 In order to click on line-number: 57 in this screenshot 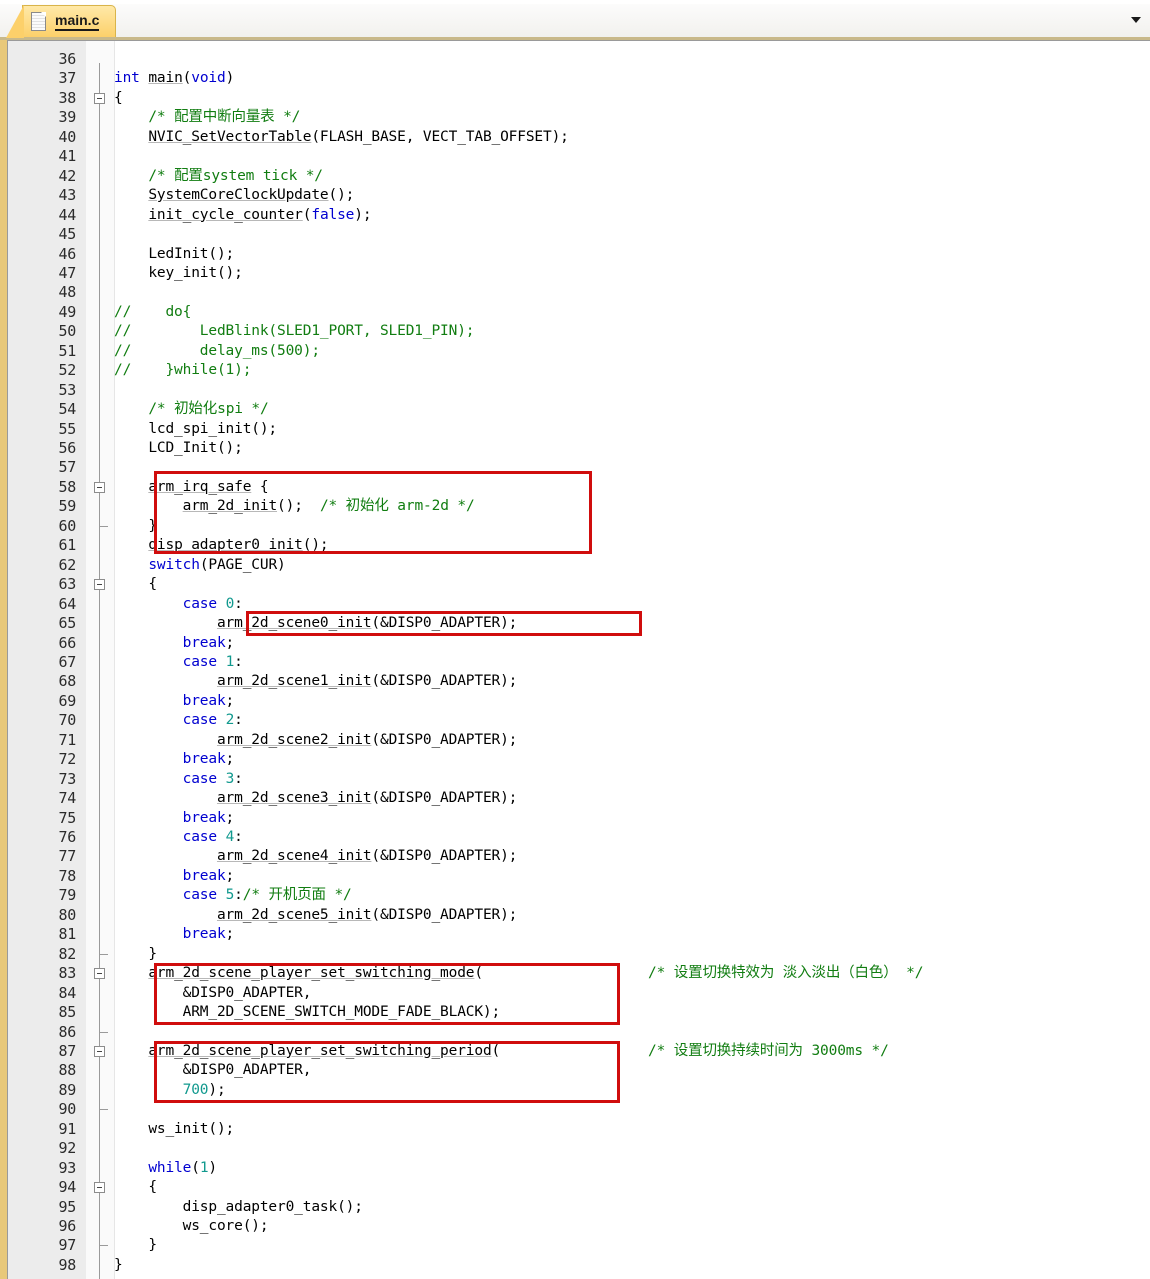, I will do `click(67, 467)`.